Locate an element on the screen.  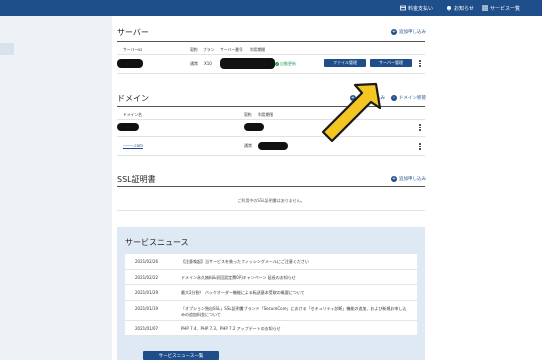
news-title: サービスニュース is located at coordinates (157, 242).